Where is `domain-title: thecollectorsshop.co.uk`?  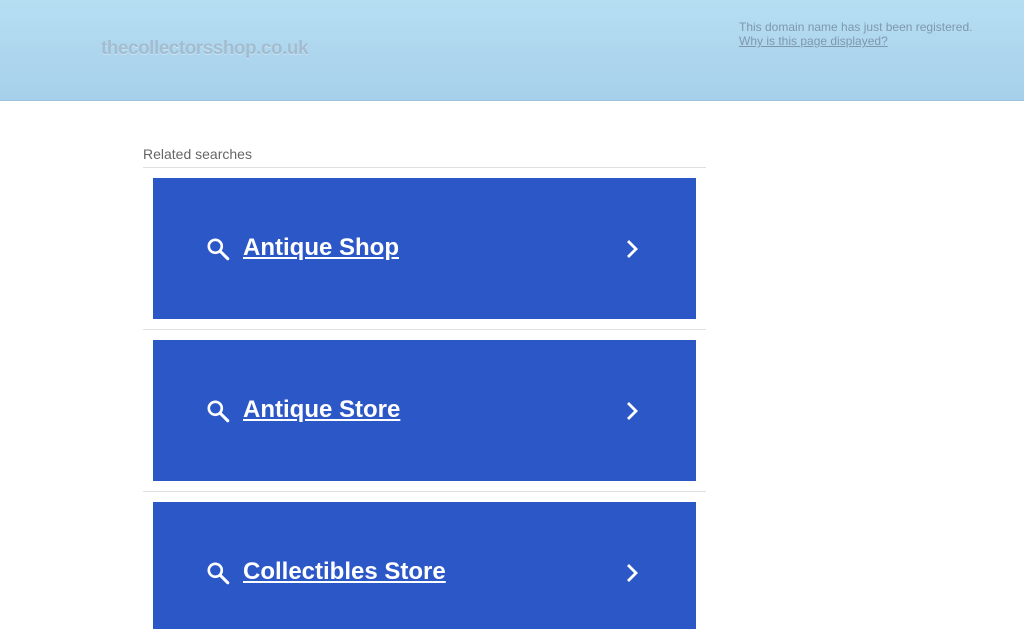 domain-title: thecollectorsshop.co.uk is located at coordinates (205, 48).